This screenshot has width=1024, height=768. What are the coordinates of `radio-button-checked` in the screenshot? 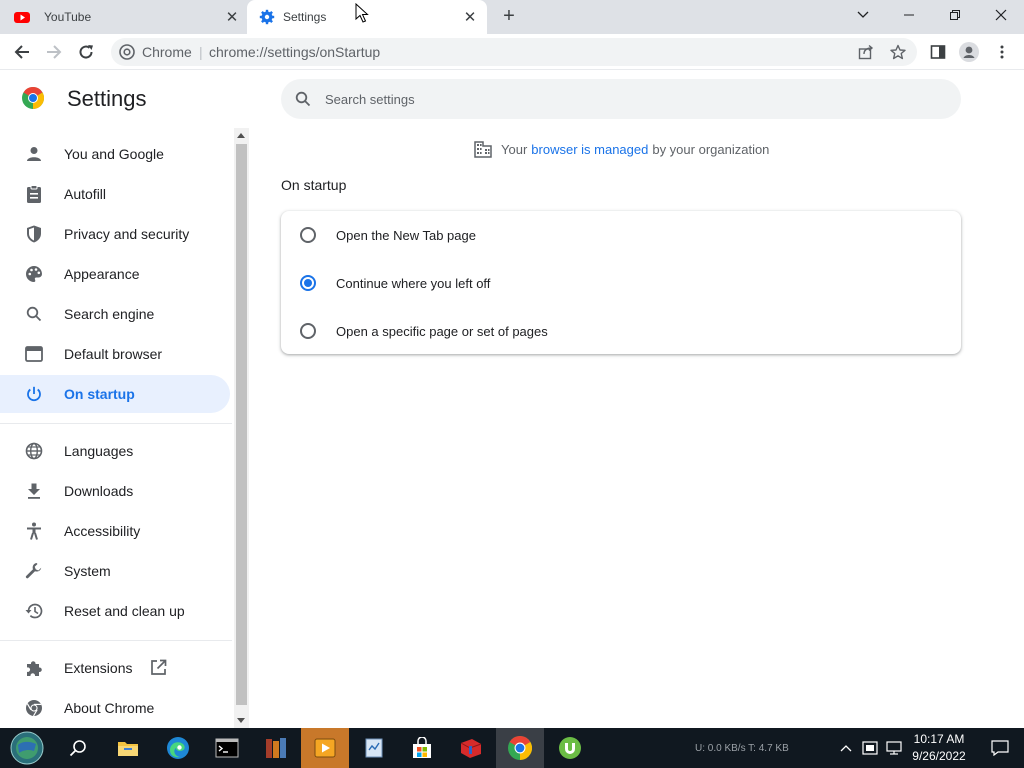 It's located at (308, 283).